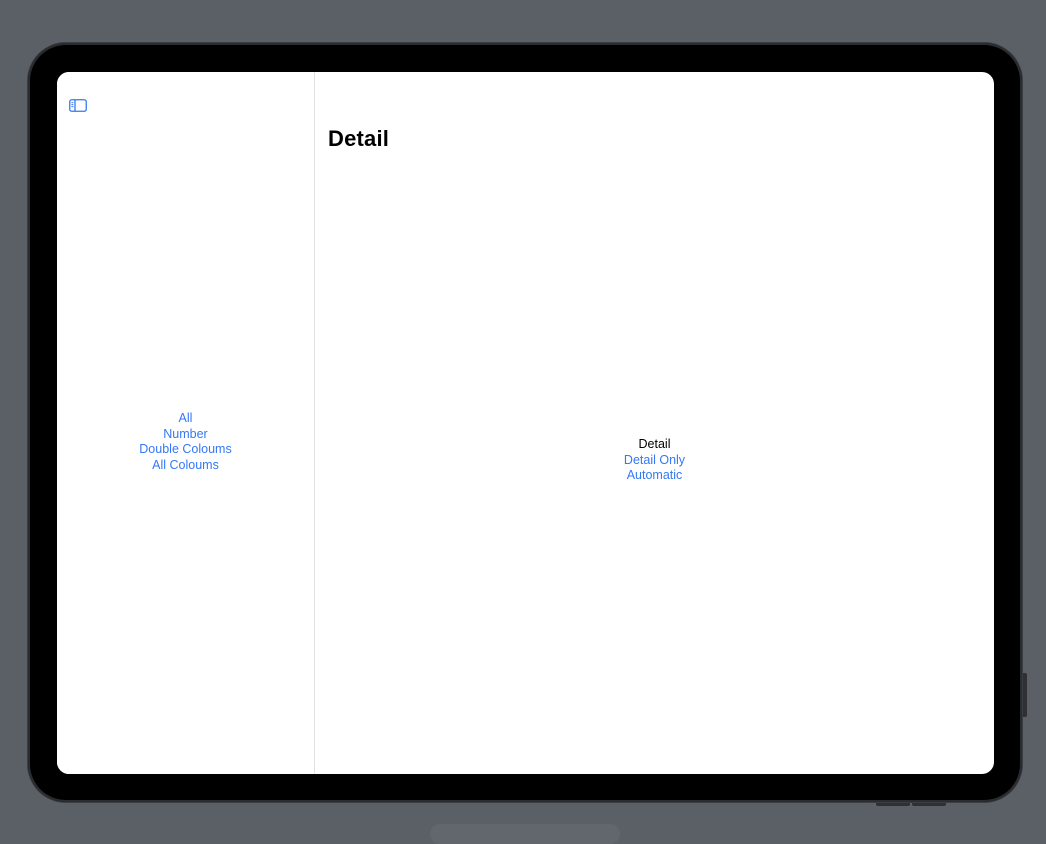 The height and width of the screenshot is (844, 1046). I want to click on page-title: Detail, so click(359, 138).